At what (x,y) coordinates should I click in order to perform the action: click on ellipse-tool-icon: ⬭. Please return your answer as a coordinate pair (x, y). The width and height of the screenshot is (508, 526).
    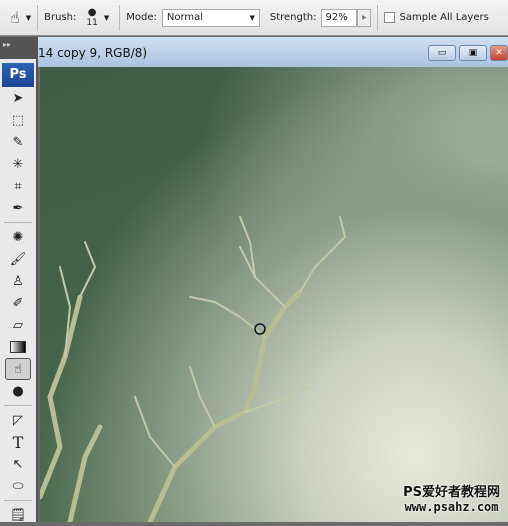
    Looking at the image, I should click on (18, 486).